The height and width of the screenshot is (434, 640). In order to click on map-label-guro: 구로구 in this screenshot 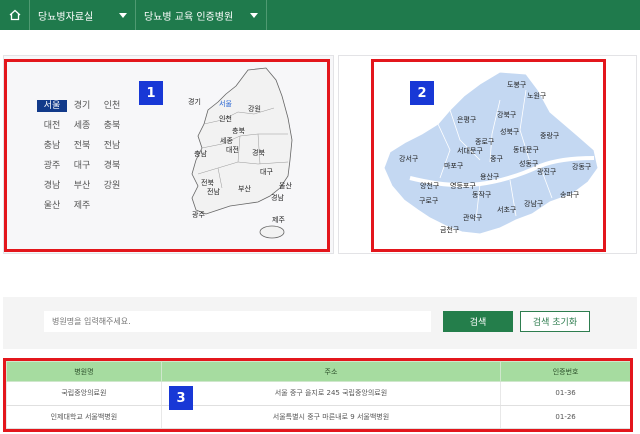, I will do `click(429, 201)`.